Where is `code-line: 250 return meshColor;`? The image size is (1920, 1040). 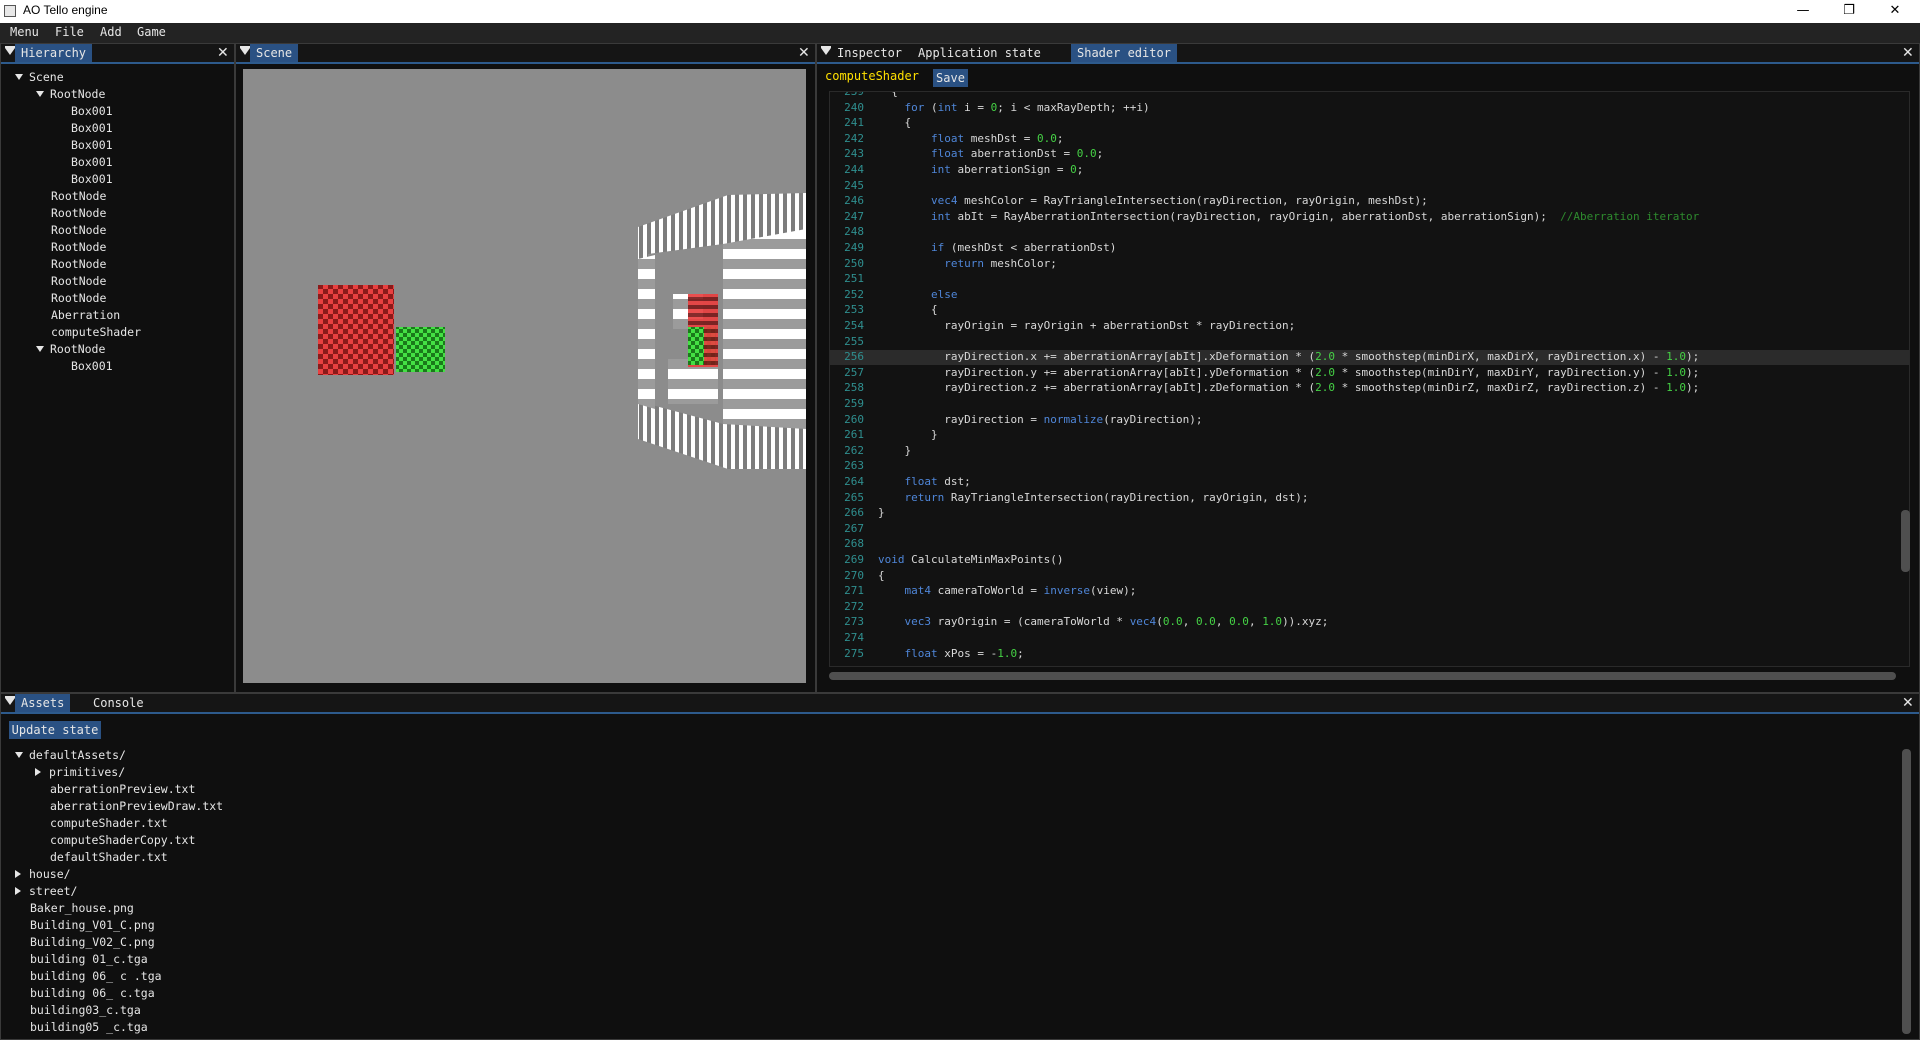
code-line: 250 return meshColor; is located at coordinates (1369, 264).